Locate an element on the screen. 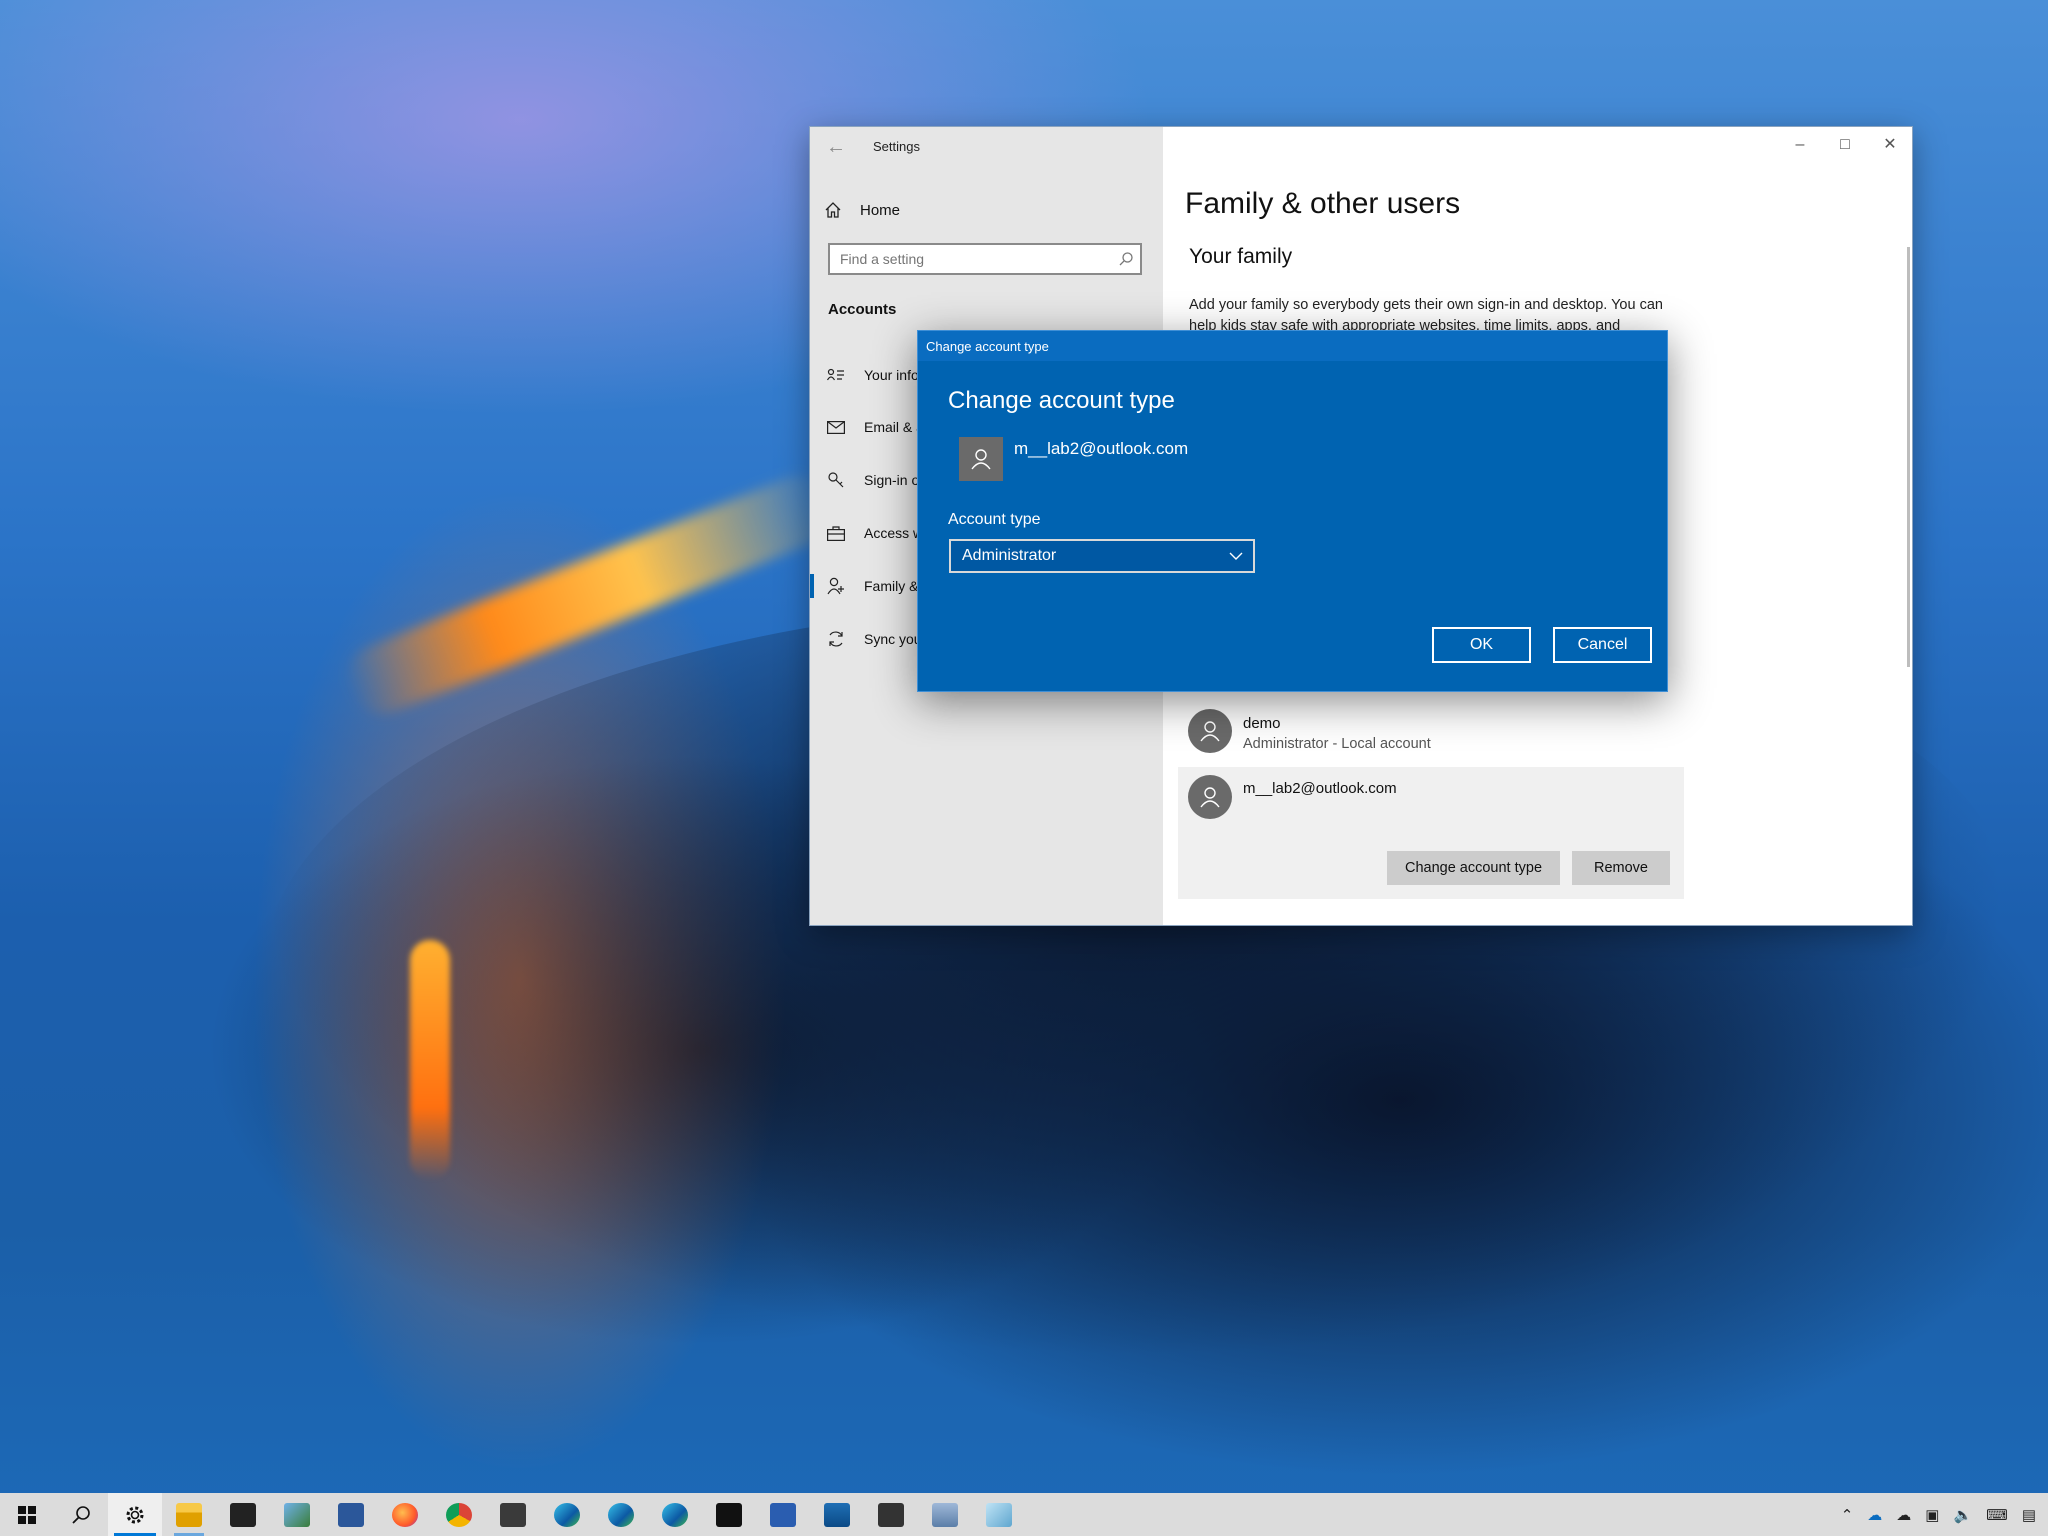 This screenshot has height=1536, width=2048. sidebar-item-home: Home is located at coordinates (862, 210).